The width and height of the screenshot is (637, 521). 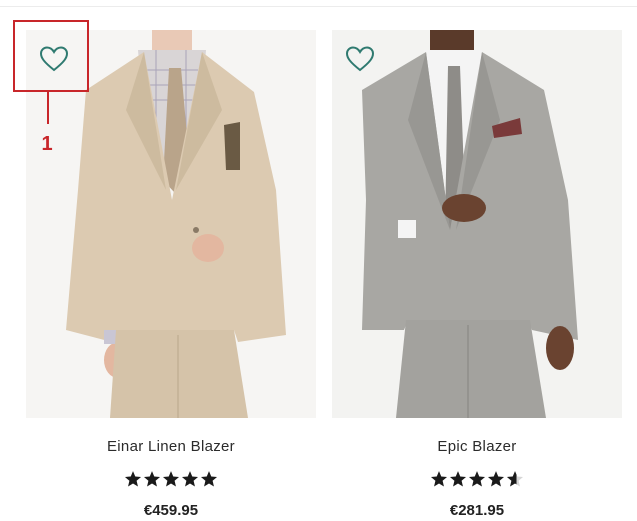 What do you see at coordinates (515, 479) in the screenshot?
I see `star-half-icon` at bounding box center [515, 479].